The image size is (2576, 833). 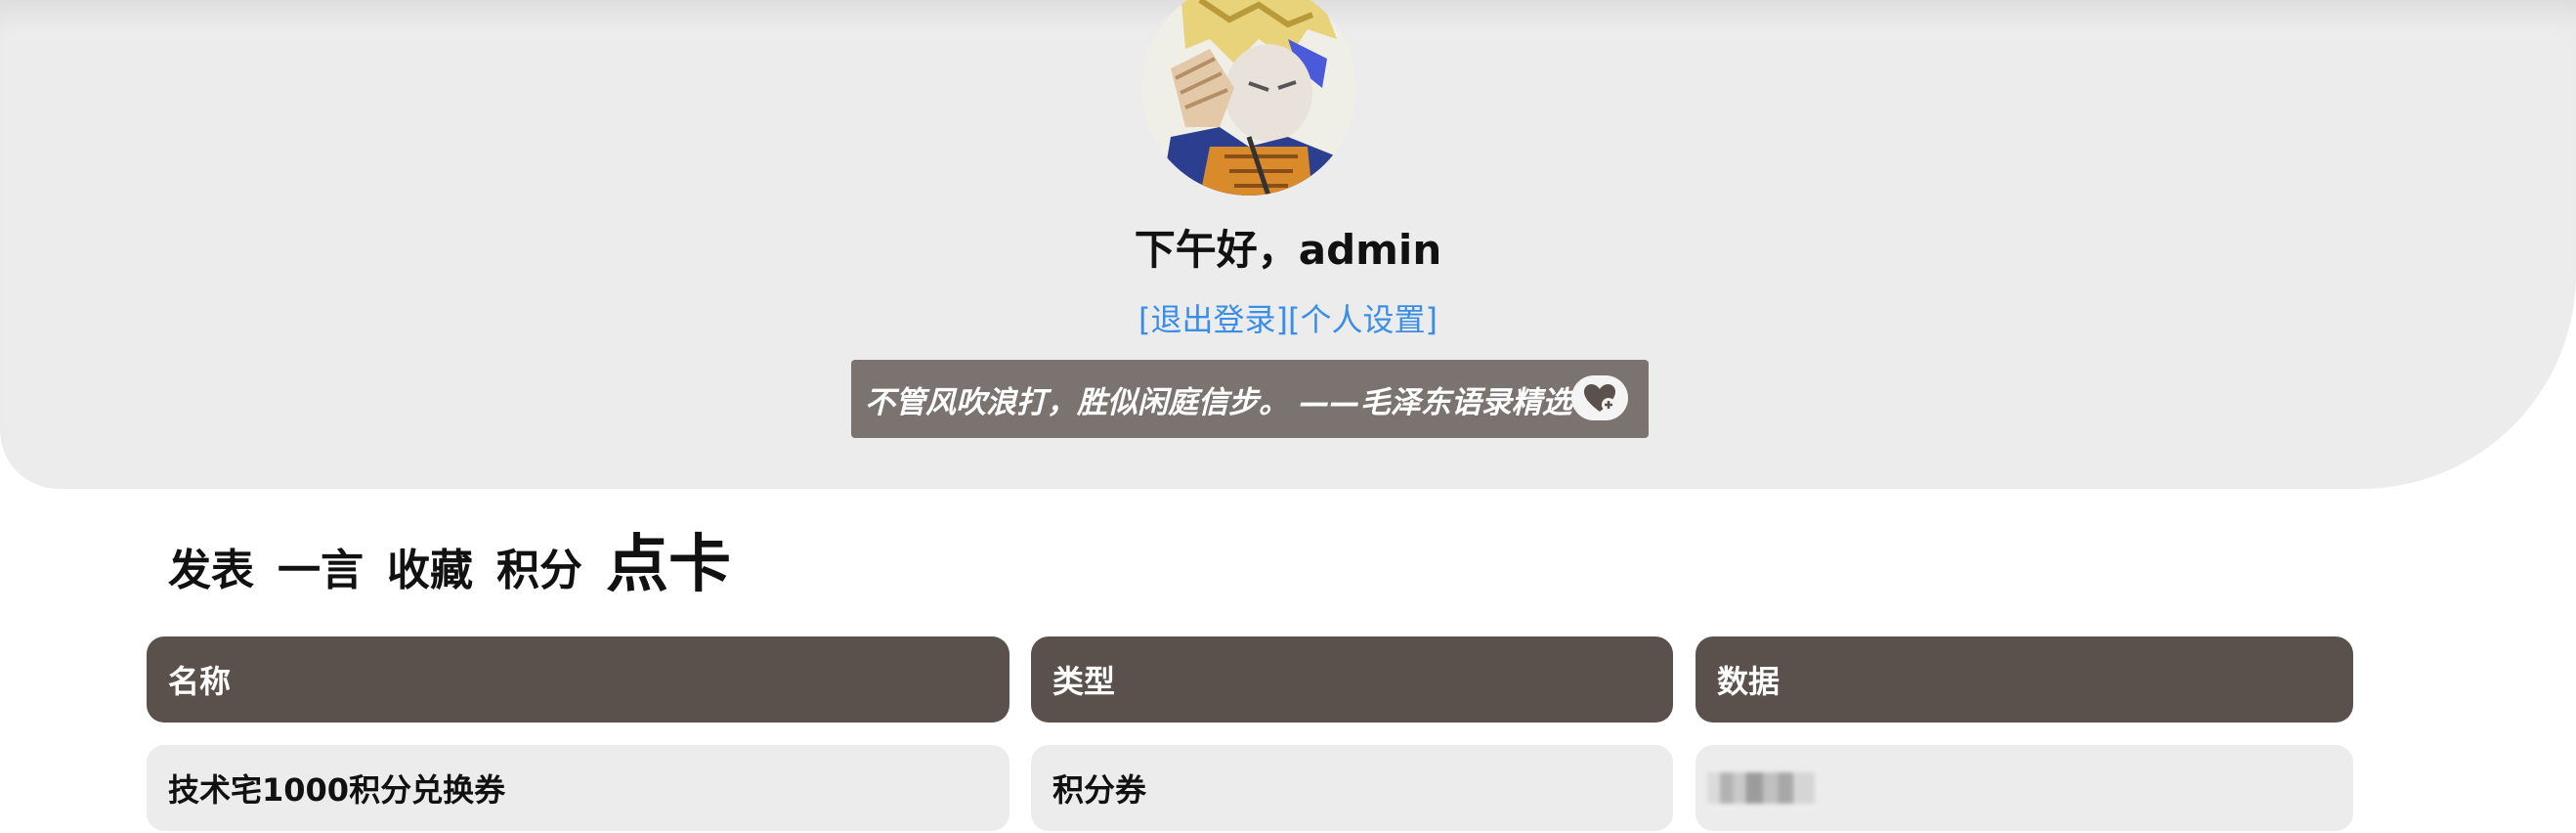 What do you see at coordinates (578, 680) in the screenshot?
I see `column-header-name: 名称` at bounding box center [578, 680].